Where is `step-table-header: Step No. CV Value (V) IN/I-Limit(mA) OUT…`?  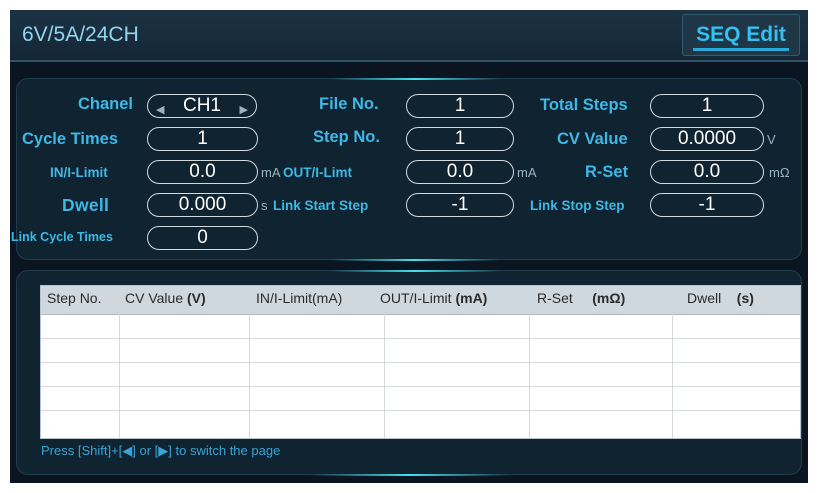 step-table-header: Step No. CV Value (V) IN/I-Limit(mA) OUT… is located at coordinates (420, 300).